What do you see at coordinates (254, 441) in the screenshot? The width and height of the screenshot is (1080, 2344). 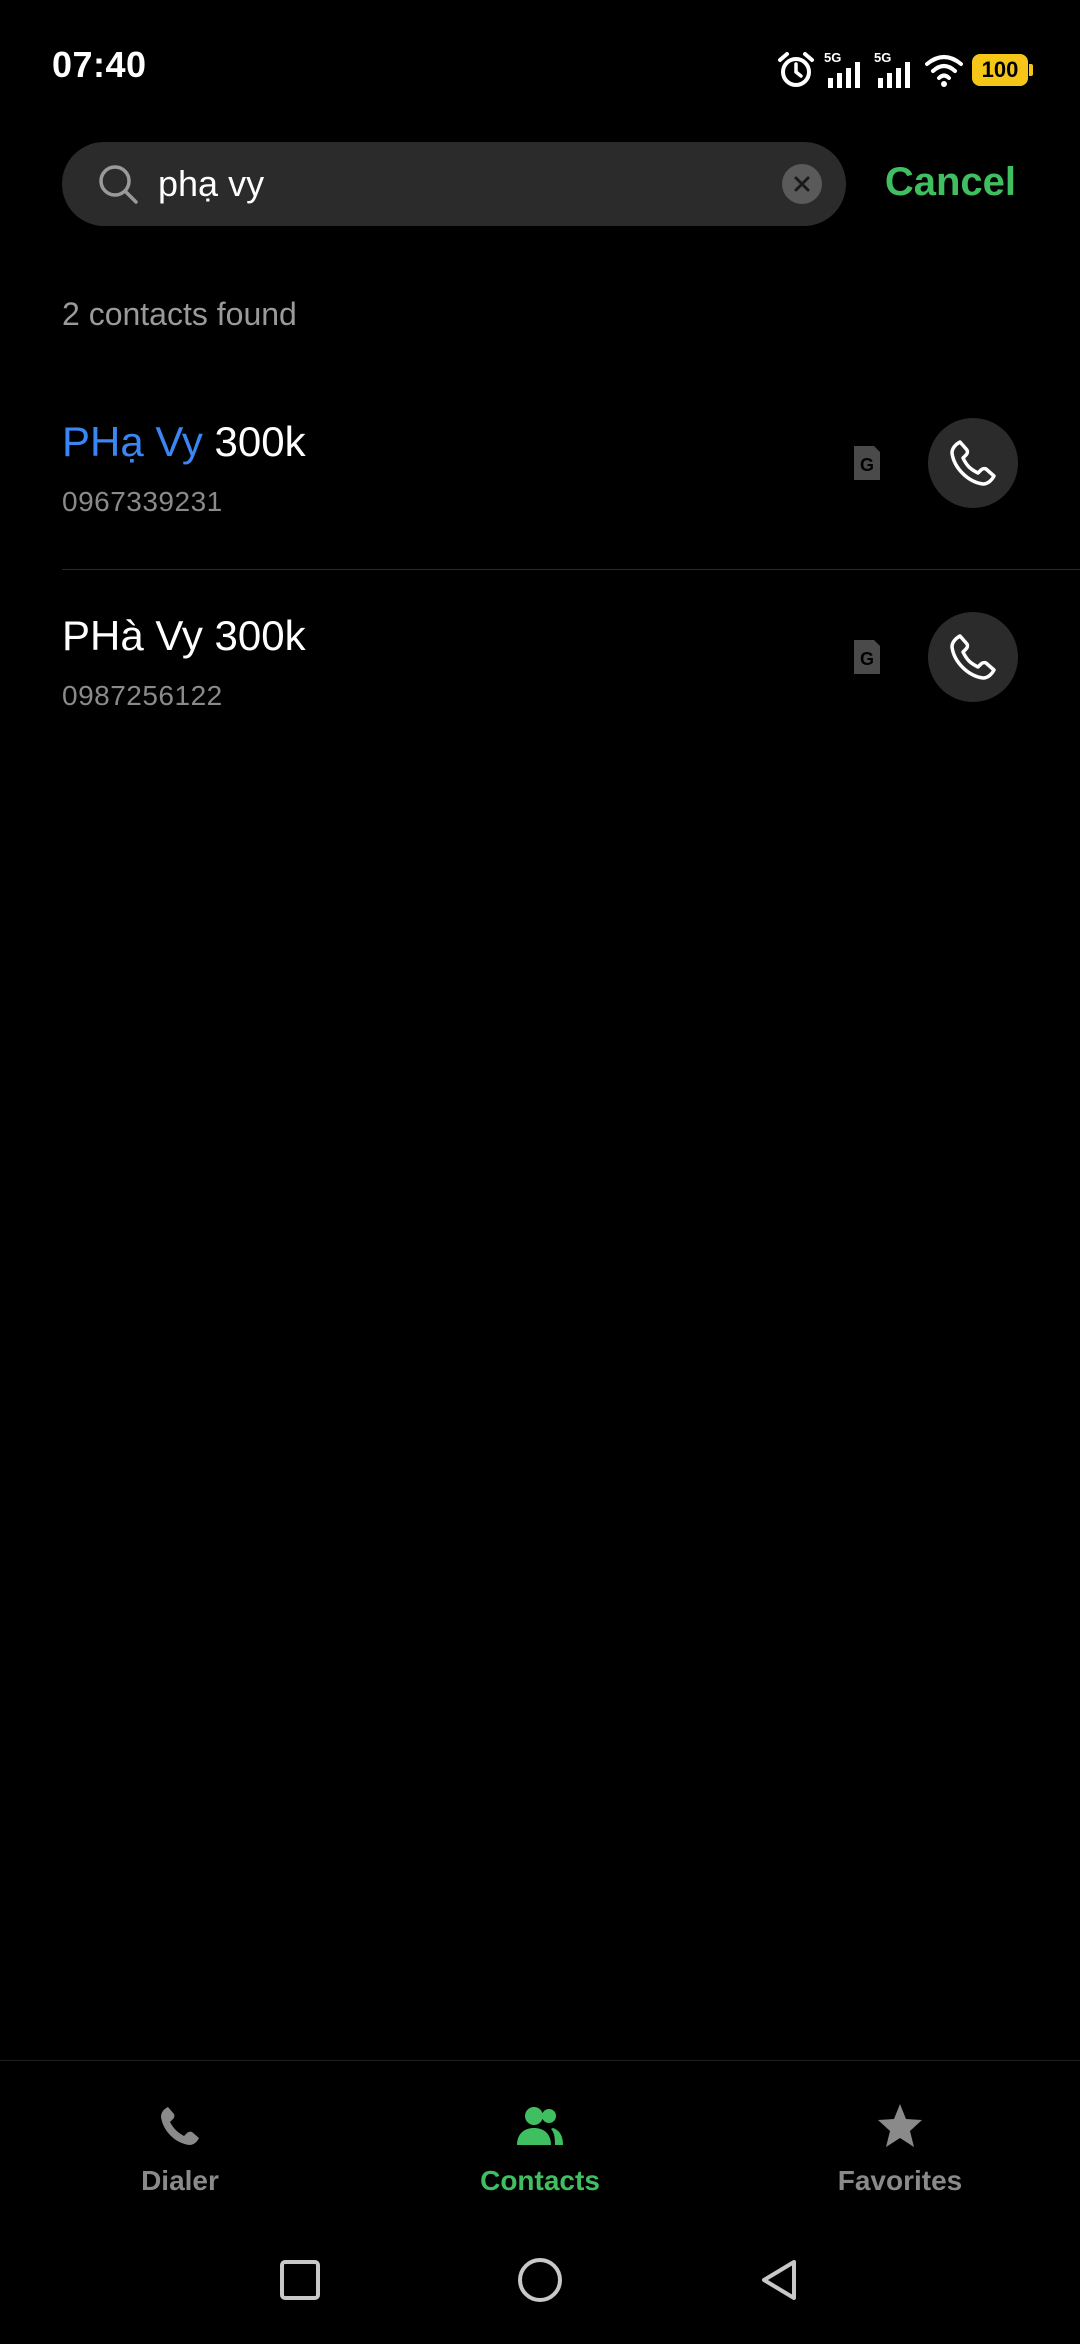 I see `contact-name-rest: 300k` at bounding box center [254, 441].